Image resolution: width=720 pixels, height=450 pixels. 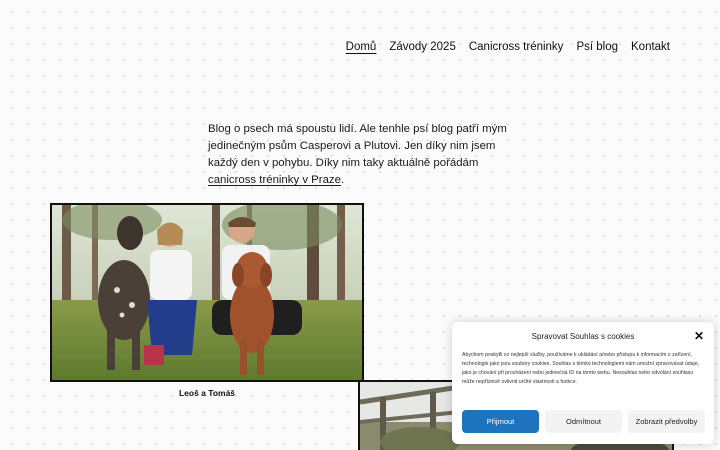 What do you see at coordinates (650, 47) in the screenshot?
I see `nav-item-kontakt: Kontakt` at bounding box center [650, 47].